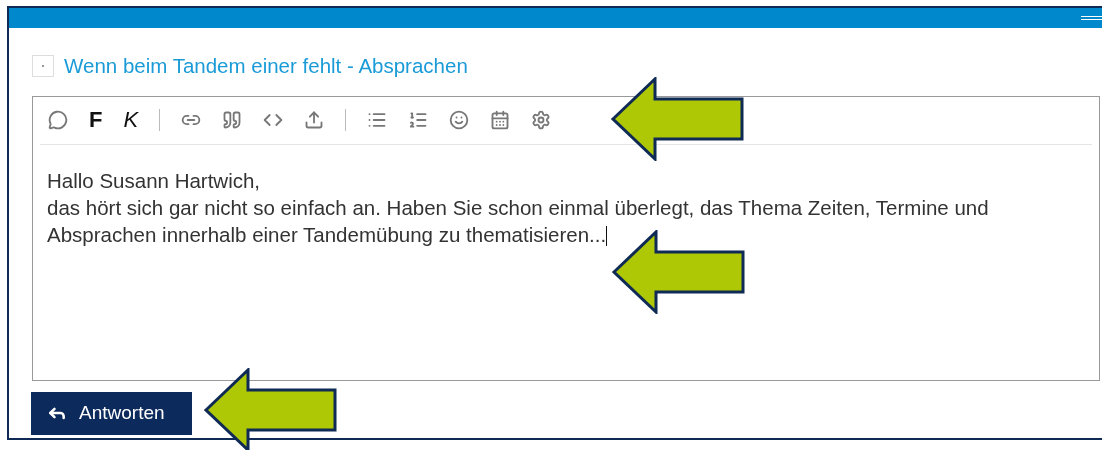 The width and height of the screenshot is (1102, 450). I want to click on upload-icon, so click(314, 120).